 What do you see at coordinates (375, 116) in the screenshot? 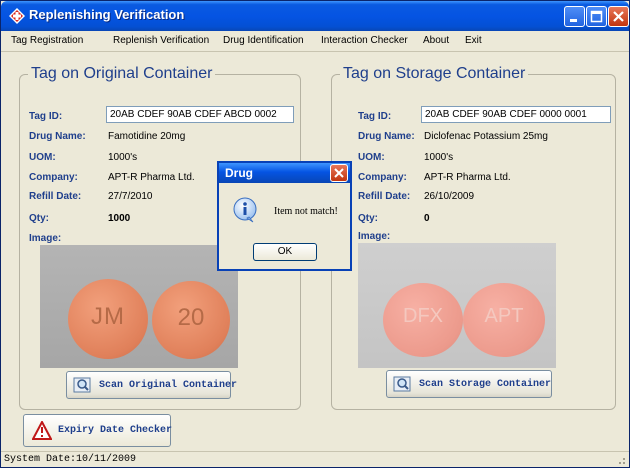
I see `storage-tag-id-label: Tag ID:` at bounding box center [375, 116].